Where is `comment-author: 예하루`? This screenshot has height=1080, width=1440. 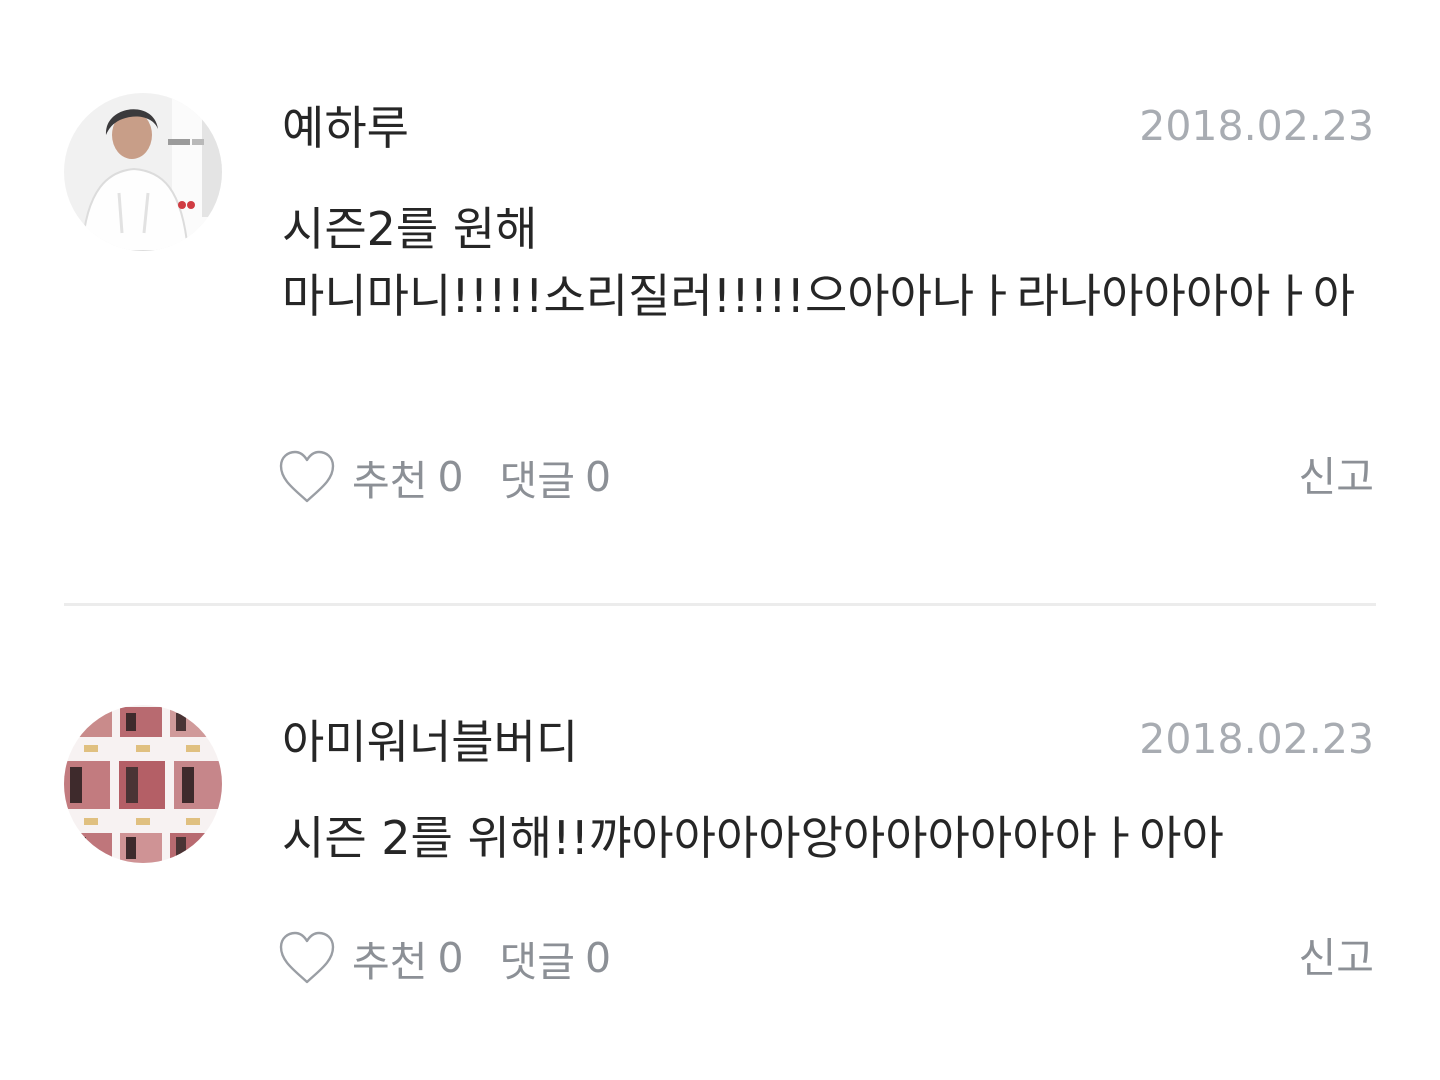 comment-author: 예하루 is located at coordinates (345, 128).